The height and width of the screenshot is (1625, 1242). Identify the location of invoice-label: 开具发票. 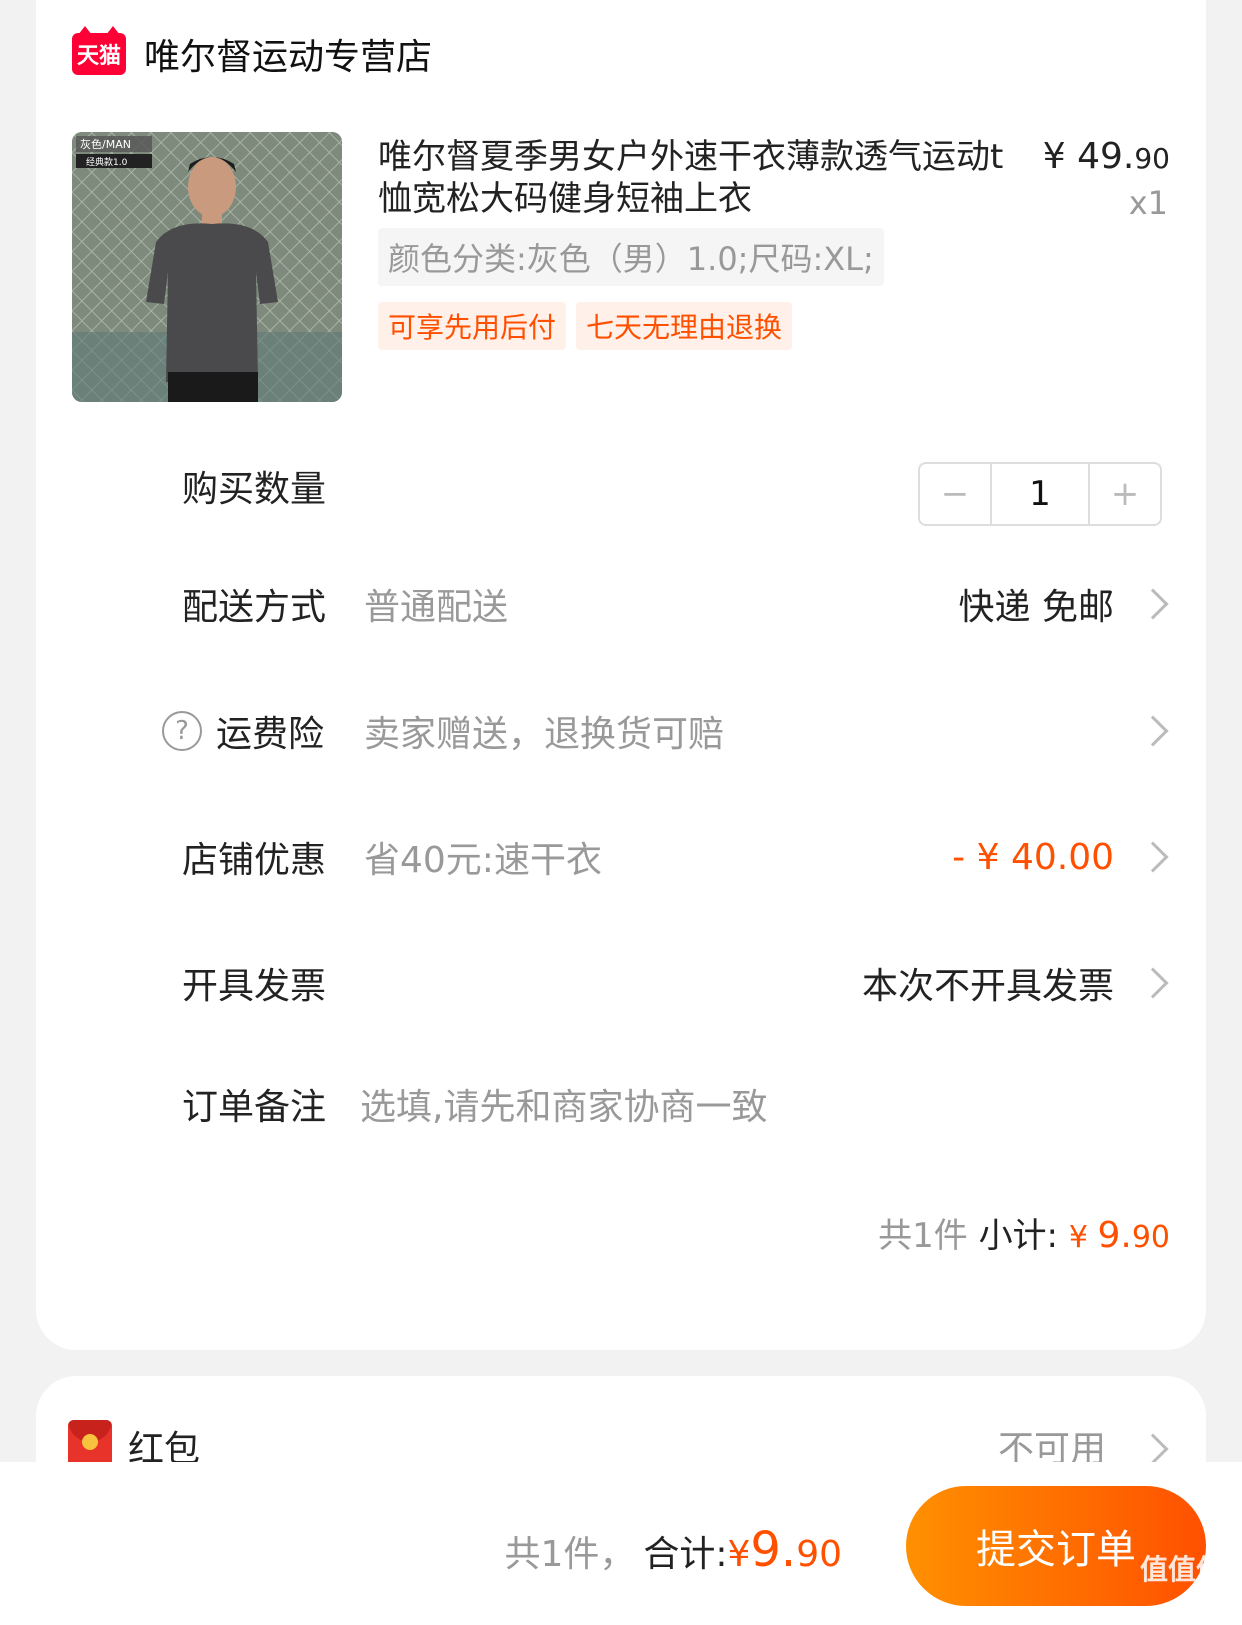
(254, 986).